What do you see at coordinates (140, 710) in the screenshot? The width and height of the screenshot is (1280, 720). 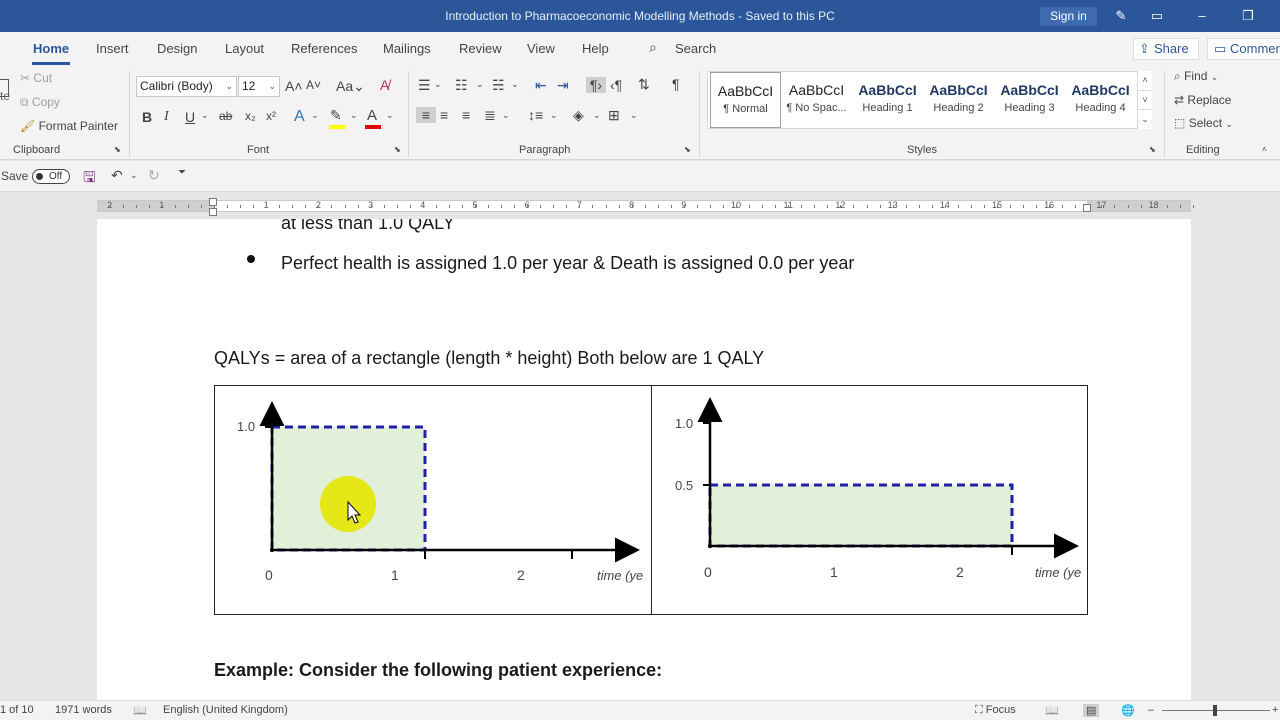 I see `proofing-icon: 📖` at bounding box center [140, 710].